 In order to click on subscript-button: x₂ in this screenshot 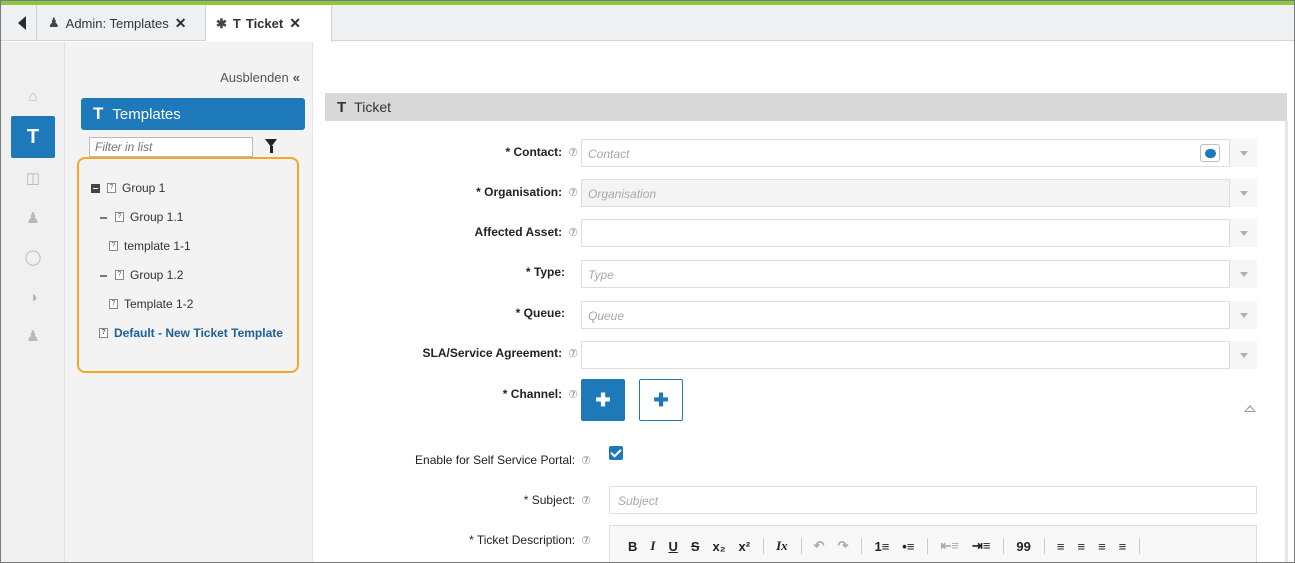, I will do `click(719, 546)`.